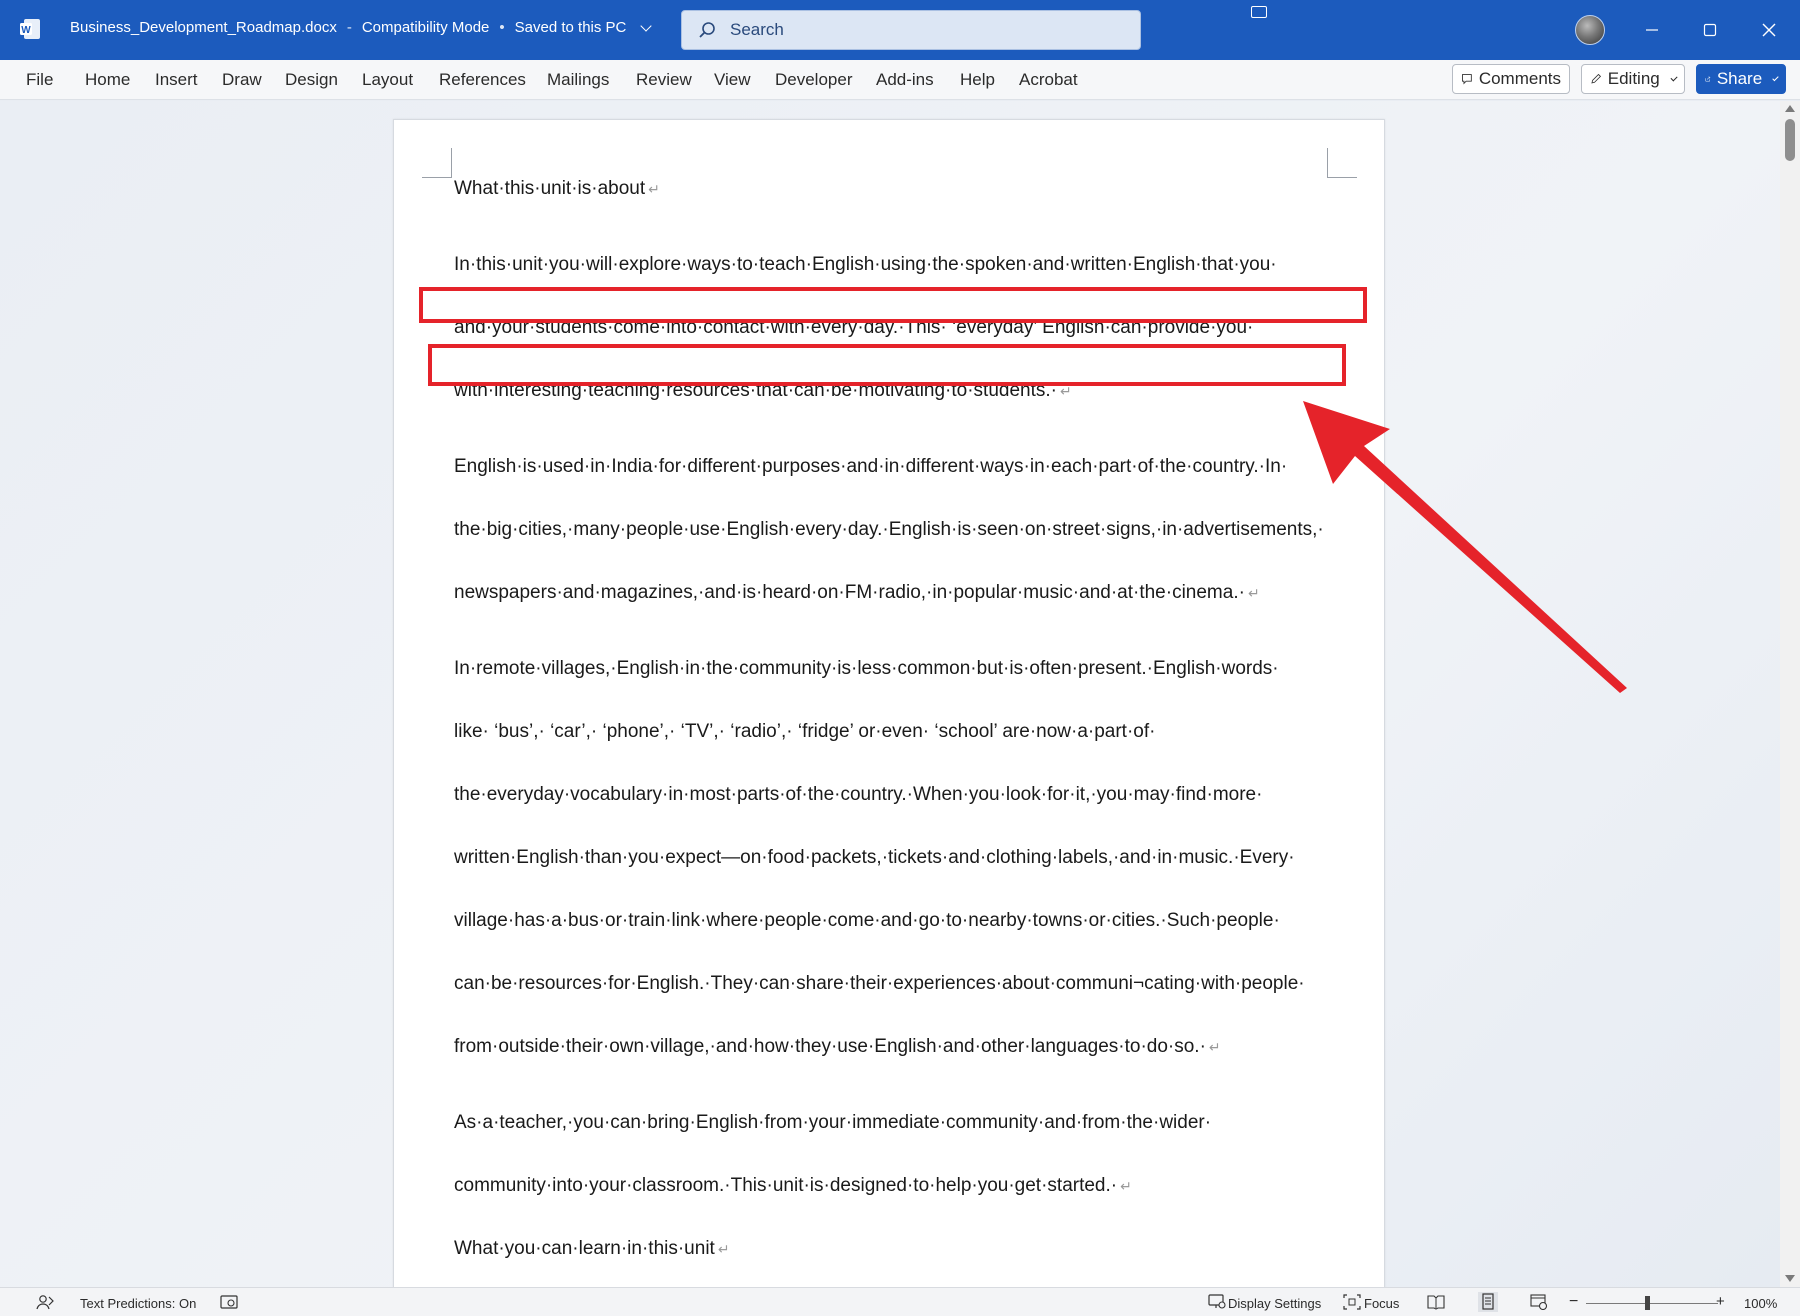 The height and width of the screenshot is (1316, 1800). I want to click on share-button: Share, so click(1741, 79).